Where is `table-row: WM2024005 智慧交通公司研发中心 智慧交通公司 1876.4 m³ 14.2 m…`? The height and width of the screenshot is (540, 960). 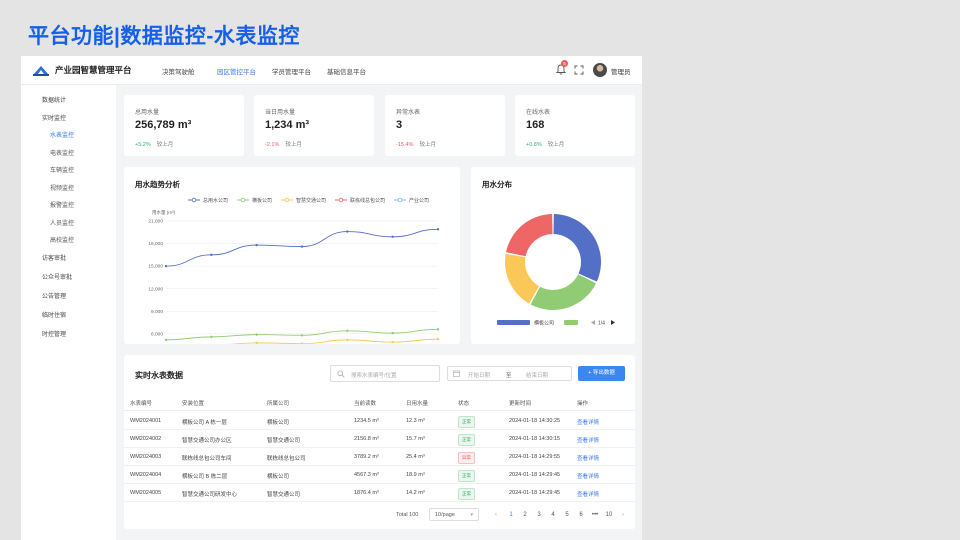 table-row: WM2024005 智慧交通公司研发中心 智慧交通公司 1876.4 m³ 14.2 m… is located at coordinates (379, 493).